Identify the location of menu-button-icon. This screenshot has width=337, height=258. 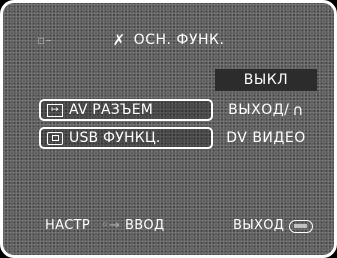
(301, 226).